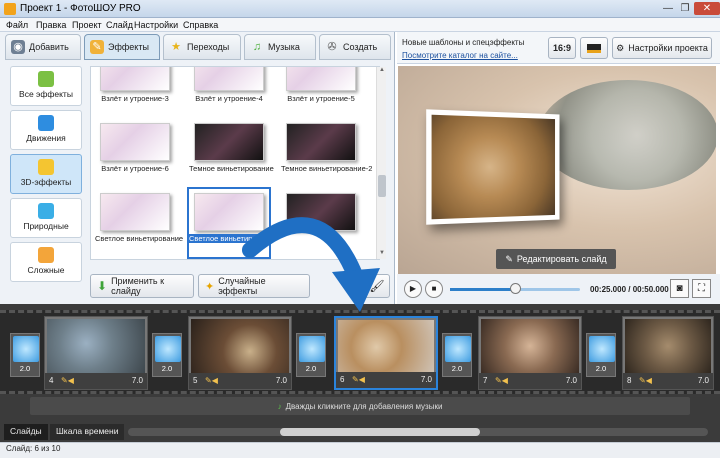 This screenshot has width=720, height=458. Describe the element at coordinates (80, 8) in the screenshot. I see `window-title: Проект 1 - ФотоШОУ PRO` at that location.